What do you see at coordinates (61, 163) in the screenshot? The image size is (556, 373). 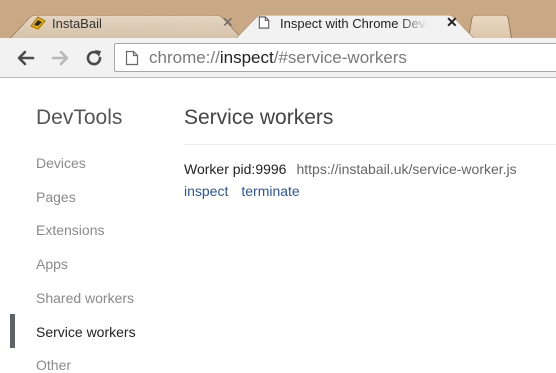 I see `sidebar-item-devices: Devices` at bounding box center [61, 163].